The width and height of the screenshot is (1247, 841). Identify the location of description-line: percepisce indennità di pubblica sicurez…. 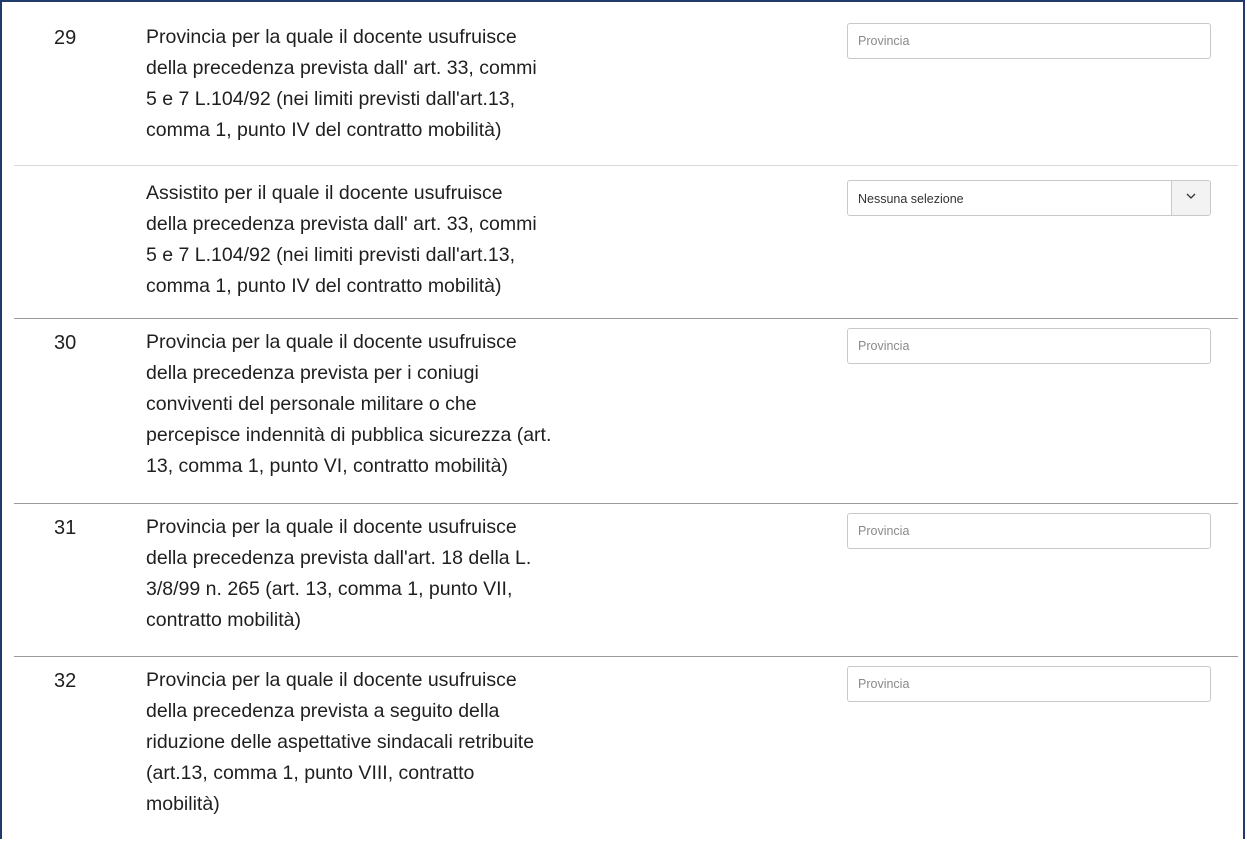
(349, 435).